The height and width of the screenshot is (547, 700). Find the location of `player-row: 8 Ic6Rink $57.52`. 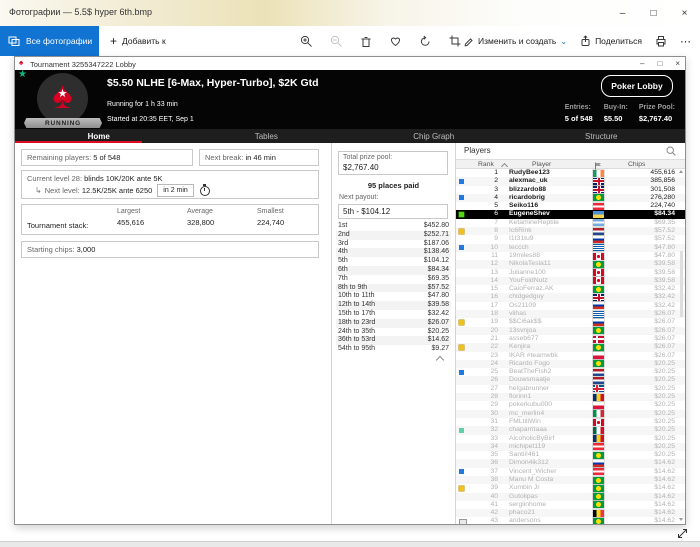

player-row: 8 Ic6Rink $57.52 is located at coordinates (570, 231).